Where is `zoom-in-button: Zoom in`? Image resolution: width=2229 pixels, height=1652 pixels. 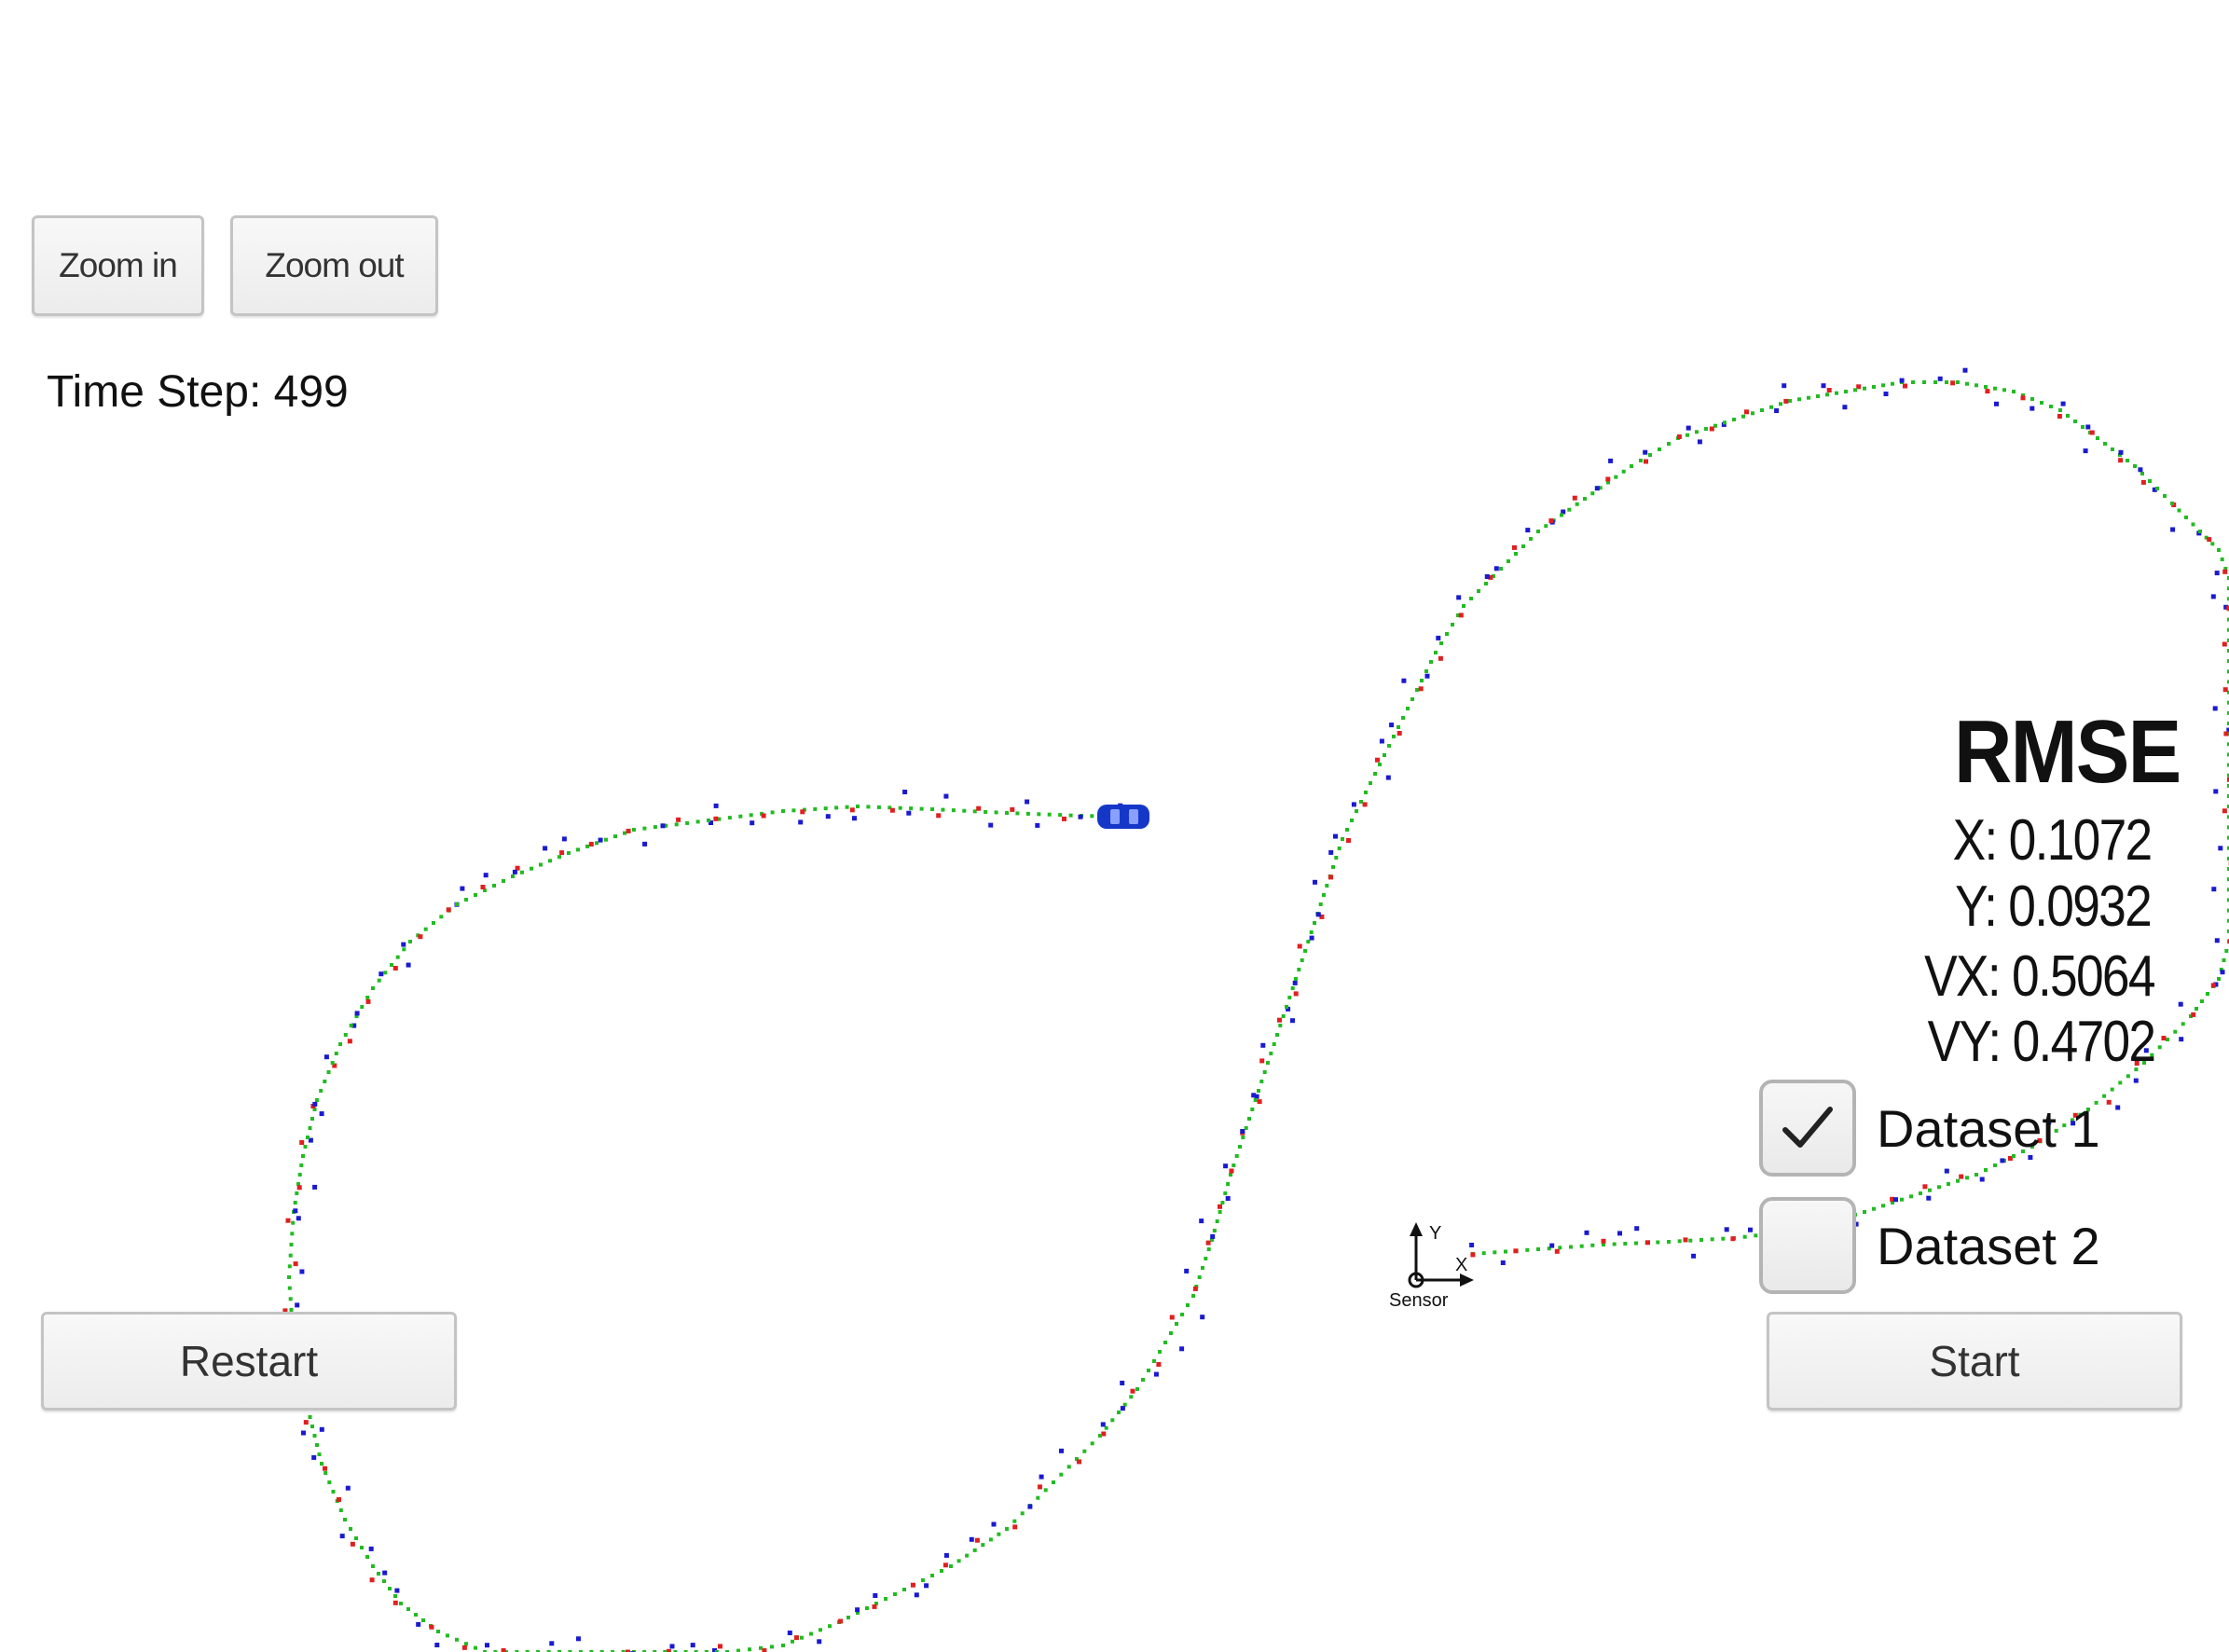
zoom-in-button: Zoom in is located at coordinates (118, 266).